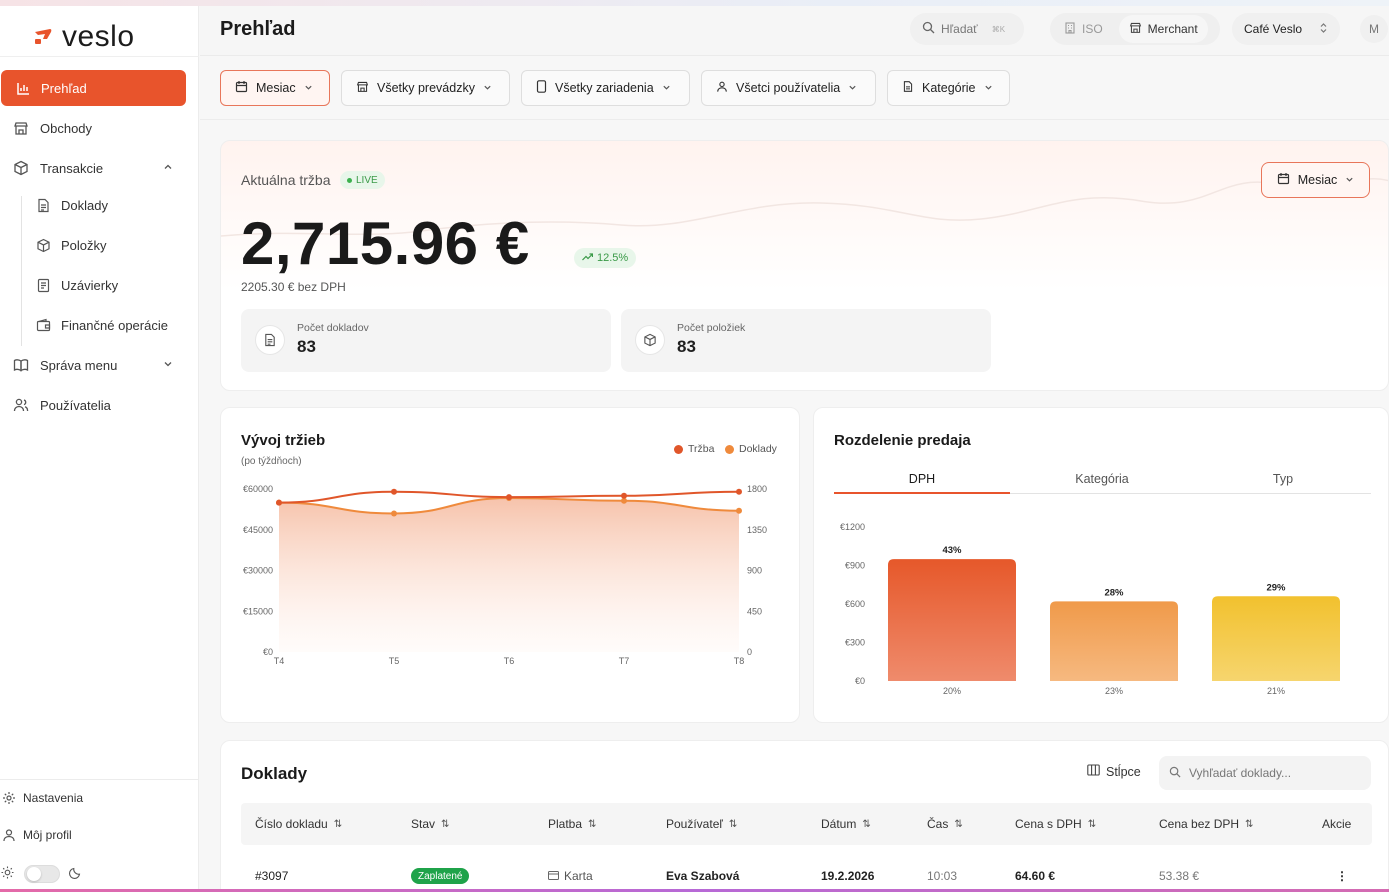 The width and height of the screenshot is (1389, 892). Describe the element at coordinates (1102, 479) in the screenshot. I see `tab-kategoria: Kategória` at that location.